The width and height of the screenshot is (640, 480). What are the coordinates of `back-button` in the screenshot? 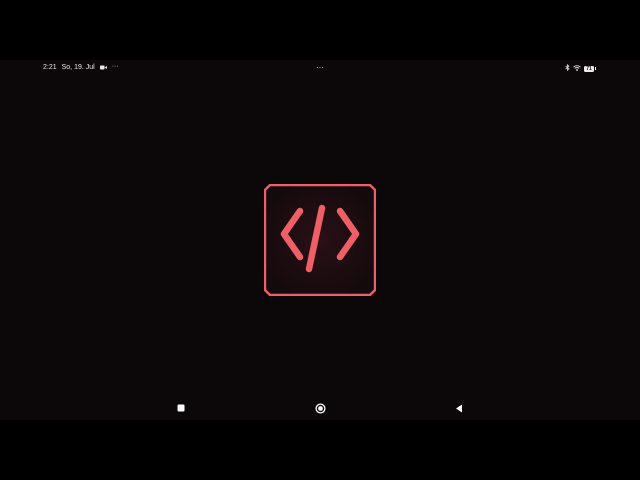 It's located at (459, 408).